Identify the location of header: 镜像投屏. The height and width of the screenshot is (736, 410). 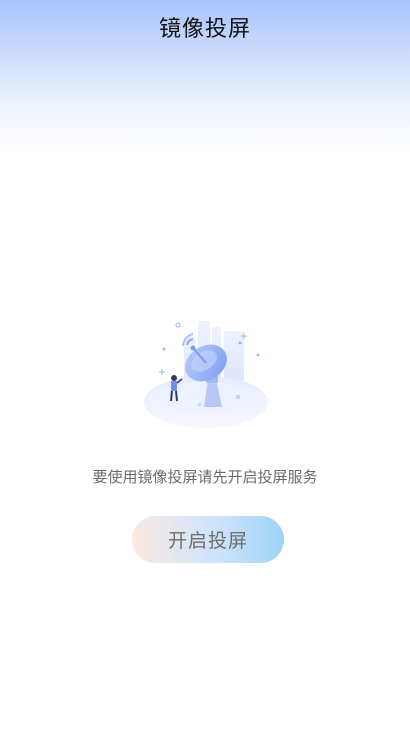
(205, 27).